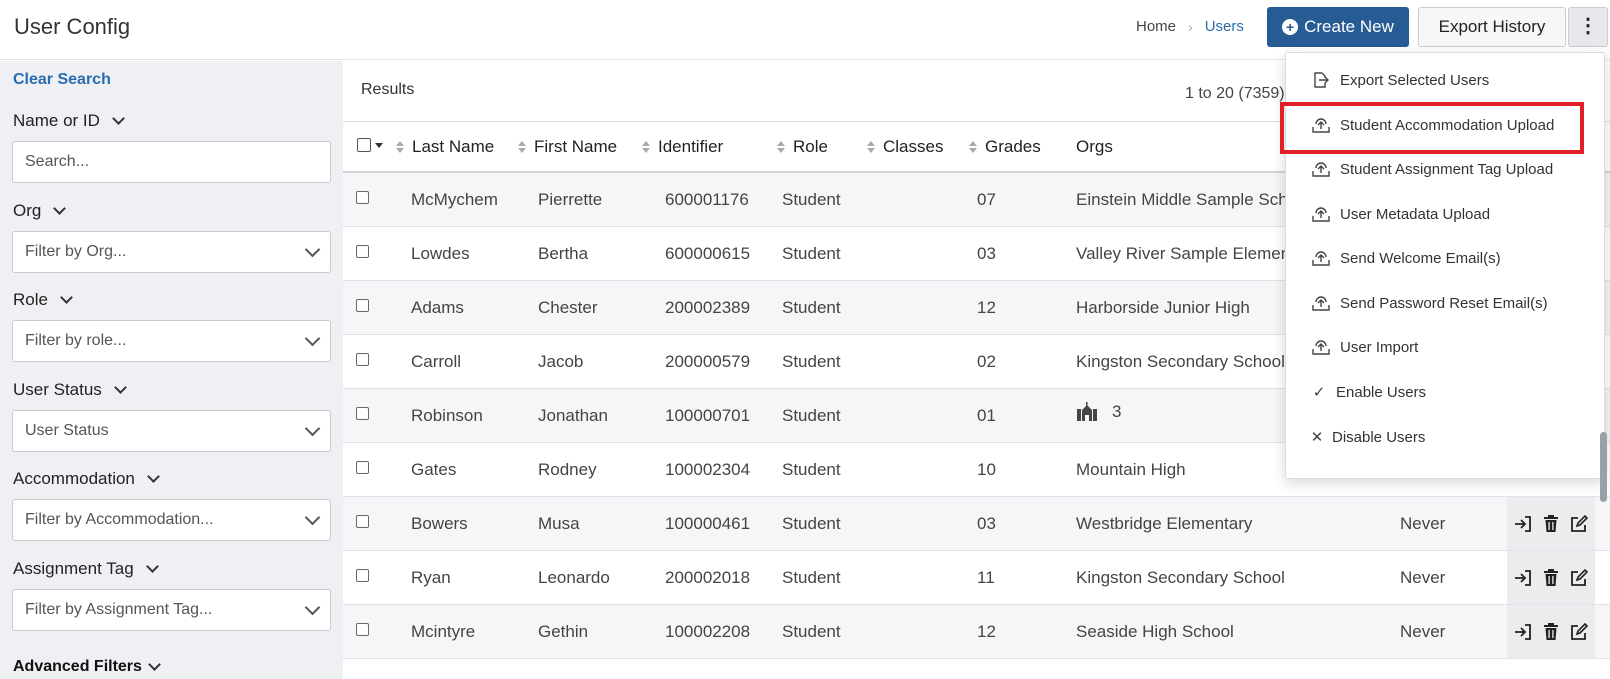 This screenshot has width=1610, height=679. I want to click on menu-item-student-assignment-tag-upload: Student Assignment Tag Upload, so click(1432, 169).